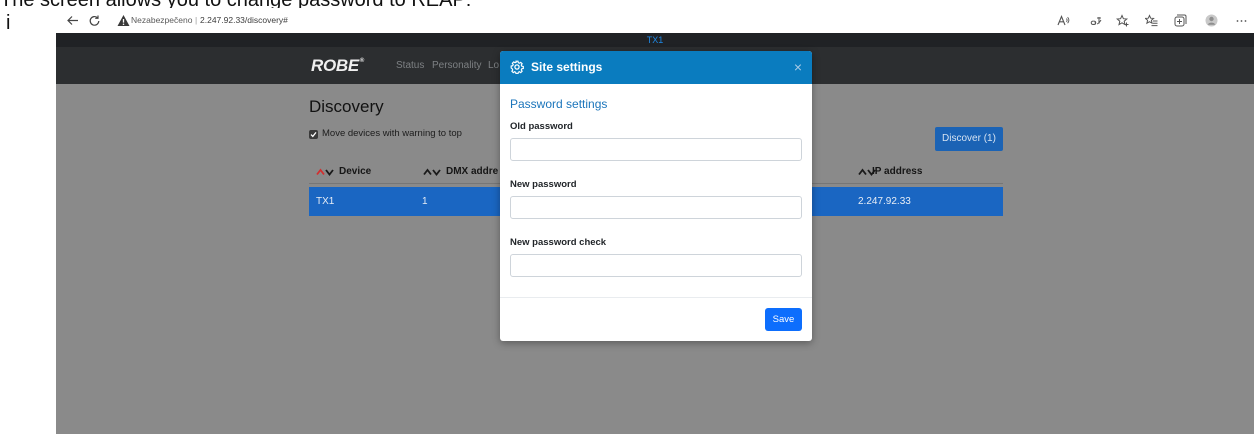  Describe the element at coordinates (567, 67) in the screenshot. I see `modal-title: Site settings` at that location.